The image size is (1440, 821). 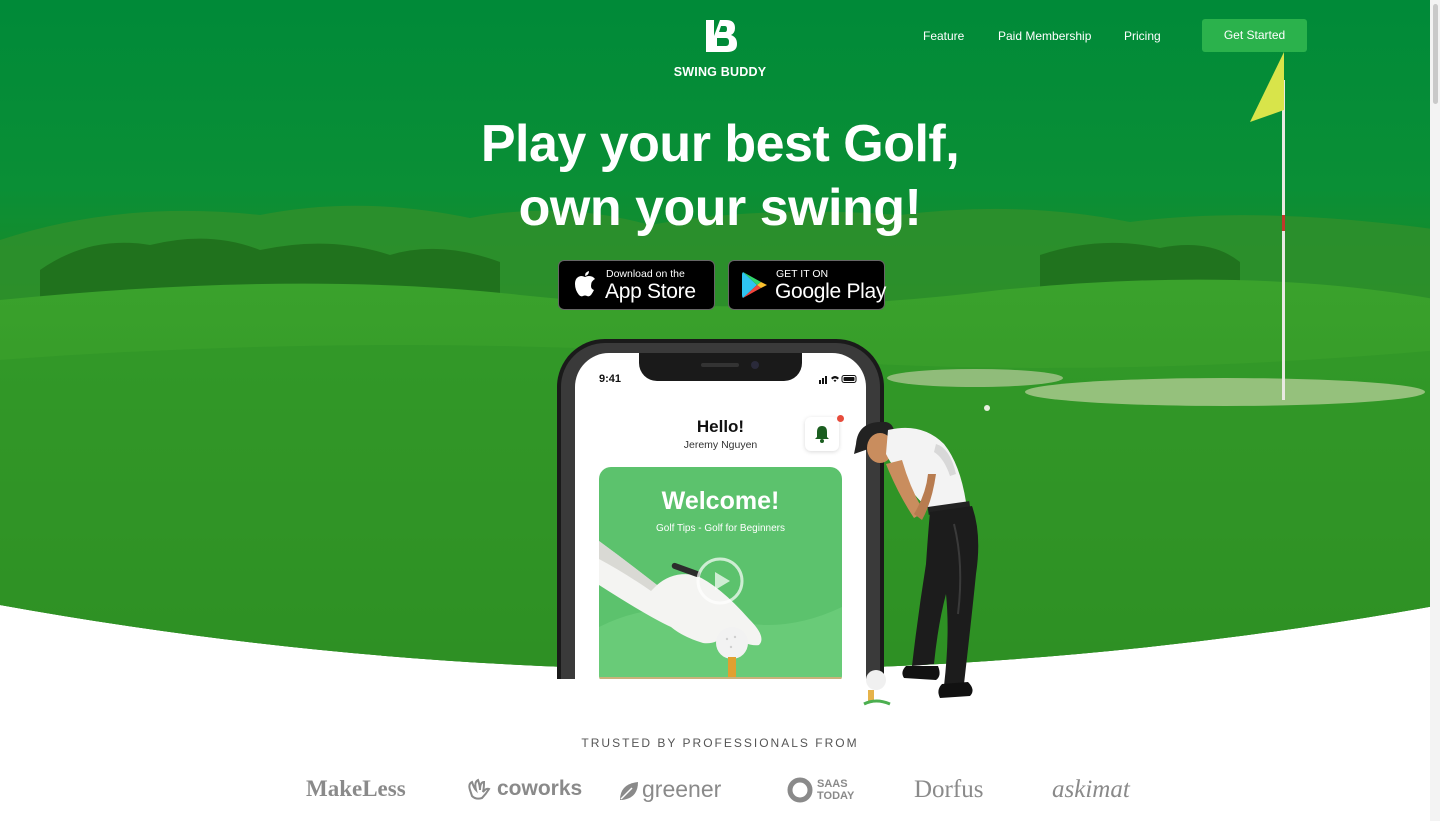 I want to click on golfer-illustration, so click(x=916, y=563).